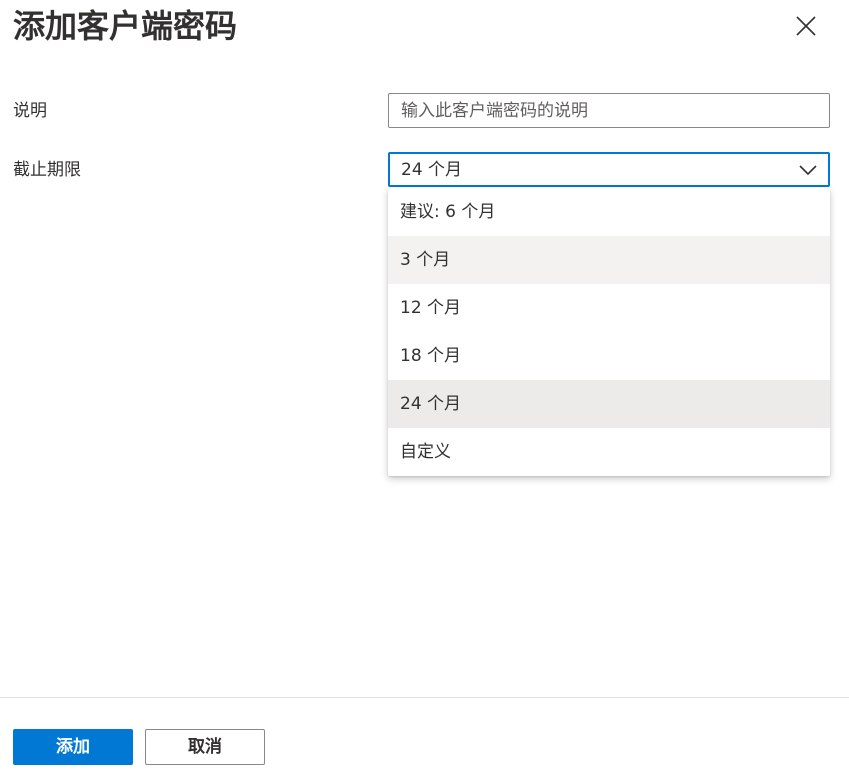 The width and height of the screenshot is (849, 777). Describe the element at coordinates (808, 170) in the screenshot. I see `chevron-down-icon` at that location.